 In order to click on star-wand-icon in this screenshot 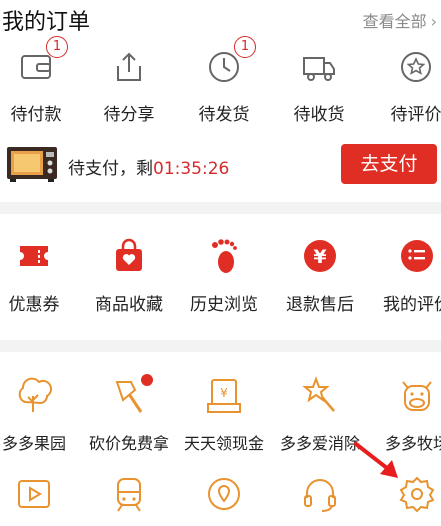, I will do `click(318, 394)`.